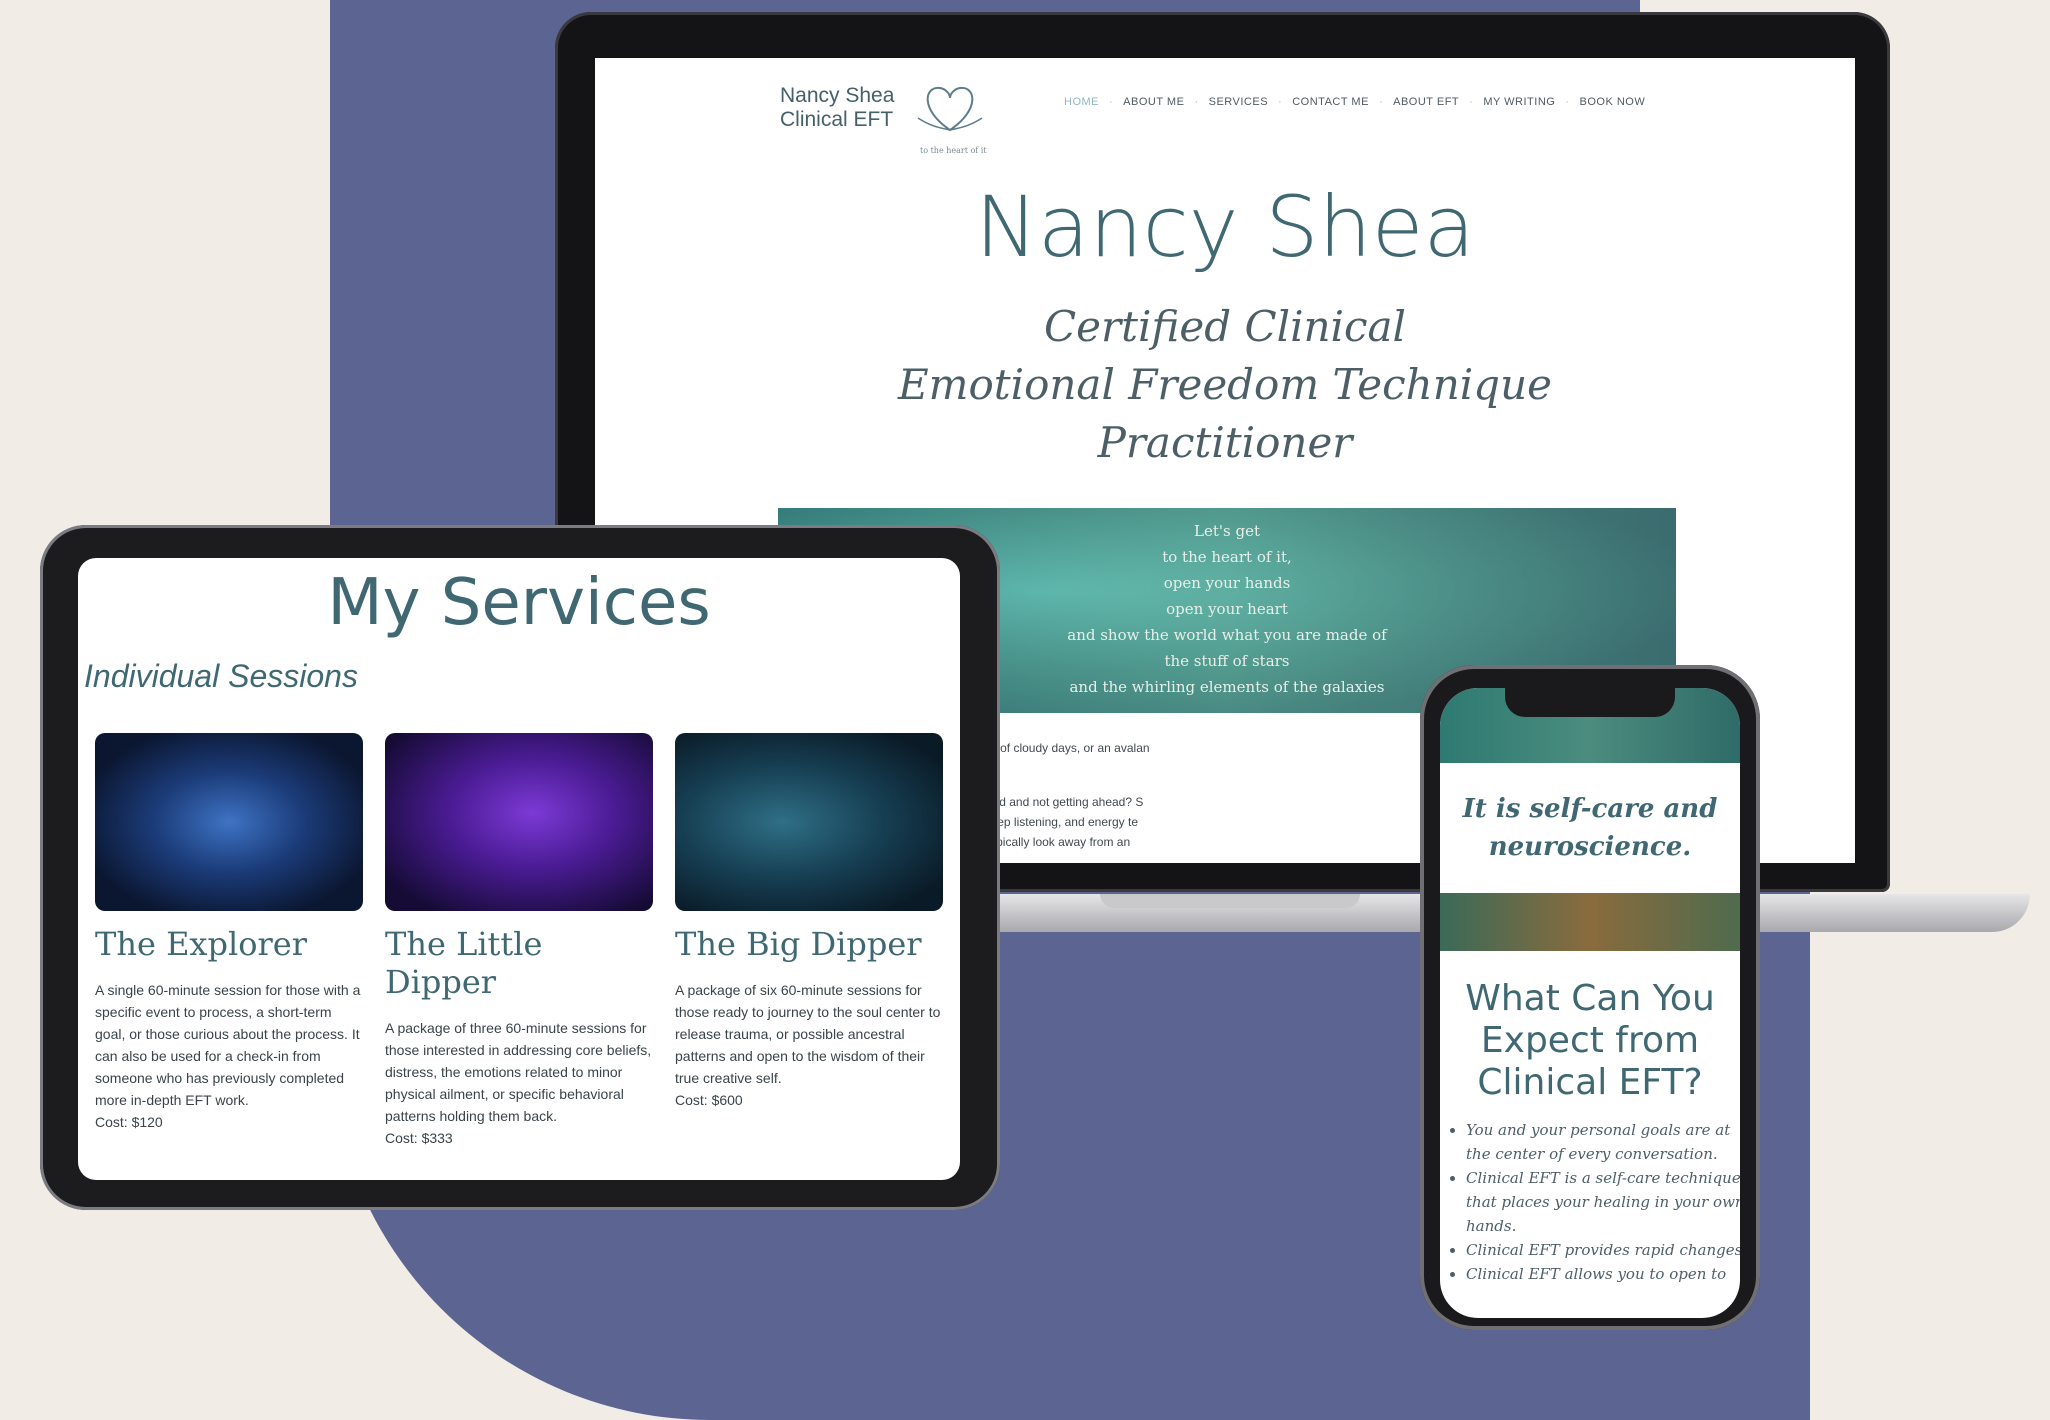  Describe the element at coordinates (1426, 102) in the screenshot. I see `nav-about-eft: ABOUT EFT` at that location.